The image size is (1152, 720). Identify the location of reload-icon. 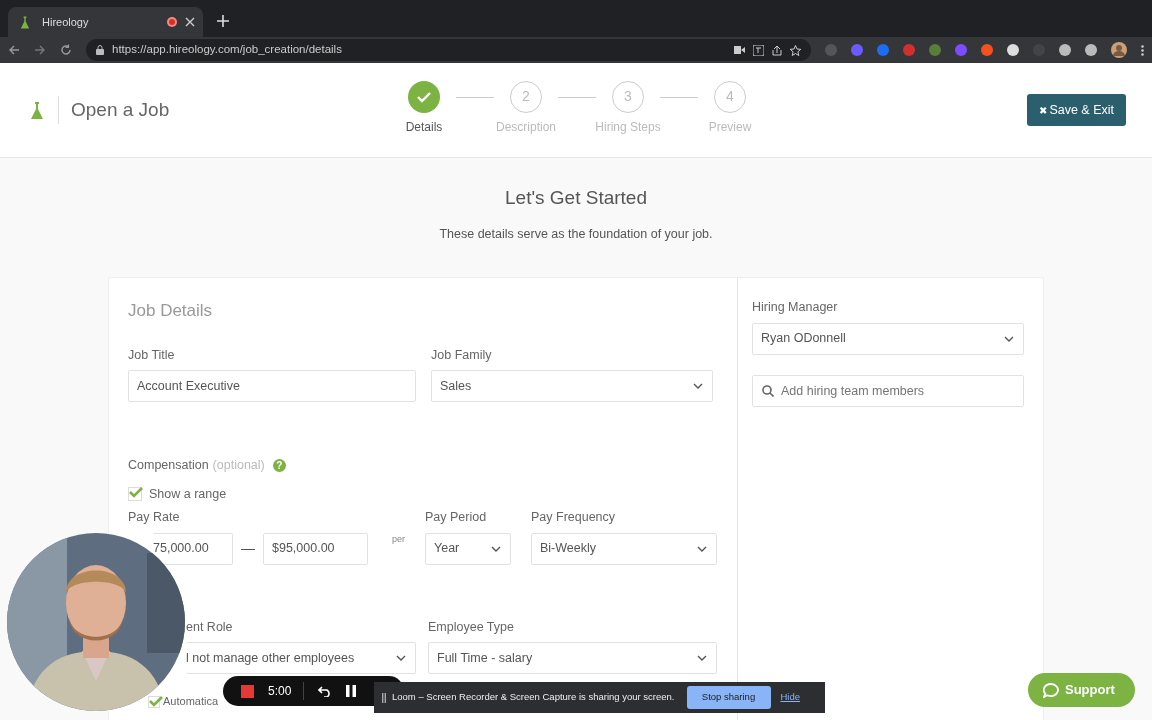
(66, 50).